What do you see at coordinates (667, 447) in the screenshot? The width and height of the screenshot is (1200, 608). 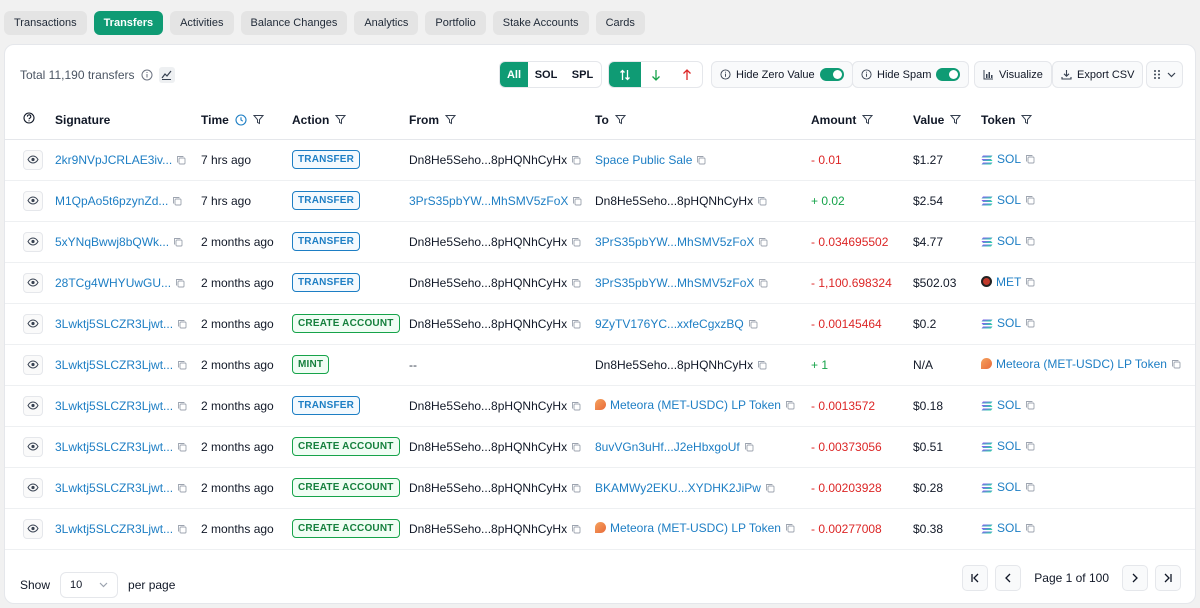 I see `to-address: 8uvVGn3uHf...J2eHbxgoUf` at bounding box center [667, 447].